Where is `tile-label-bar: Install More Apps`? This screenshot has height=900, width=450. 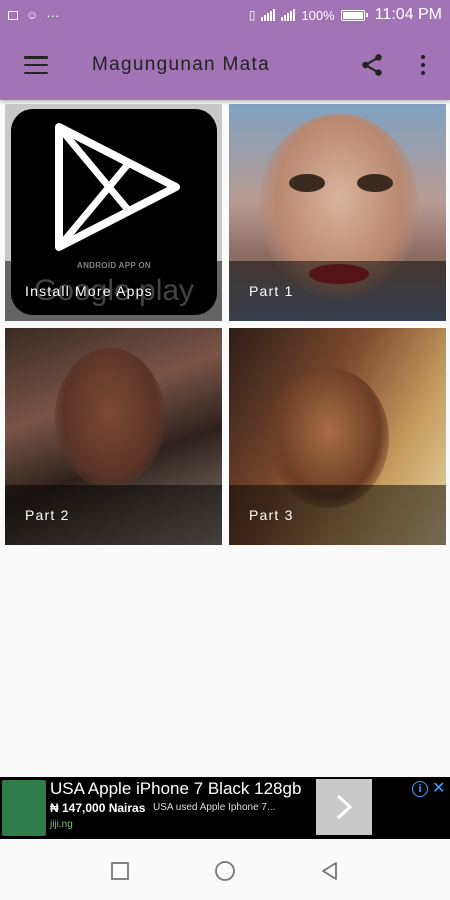
tile-label-bar: Install More Apps is located at coordinates (113, 291).